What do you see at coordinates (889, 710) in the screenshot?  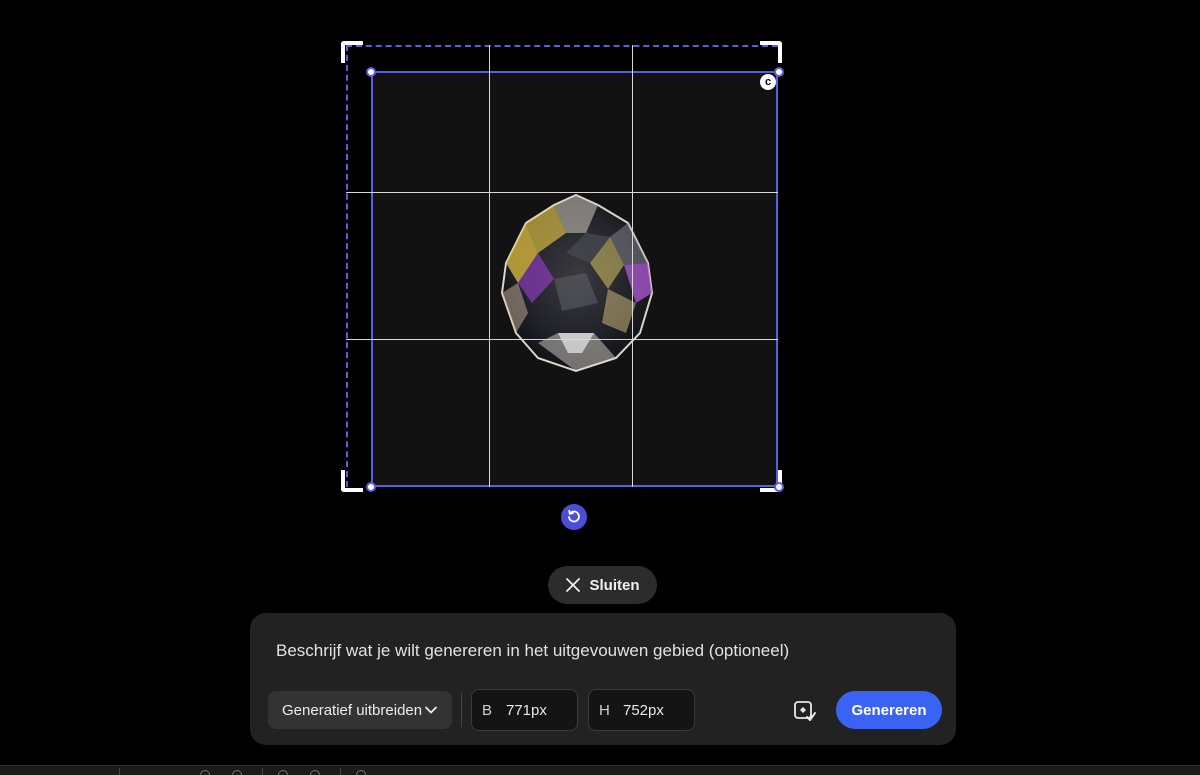 I see `generate-button: Genereren` at bounding box center [889, 710].